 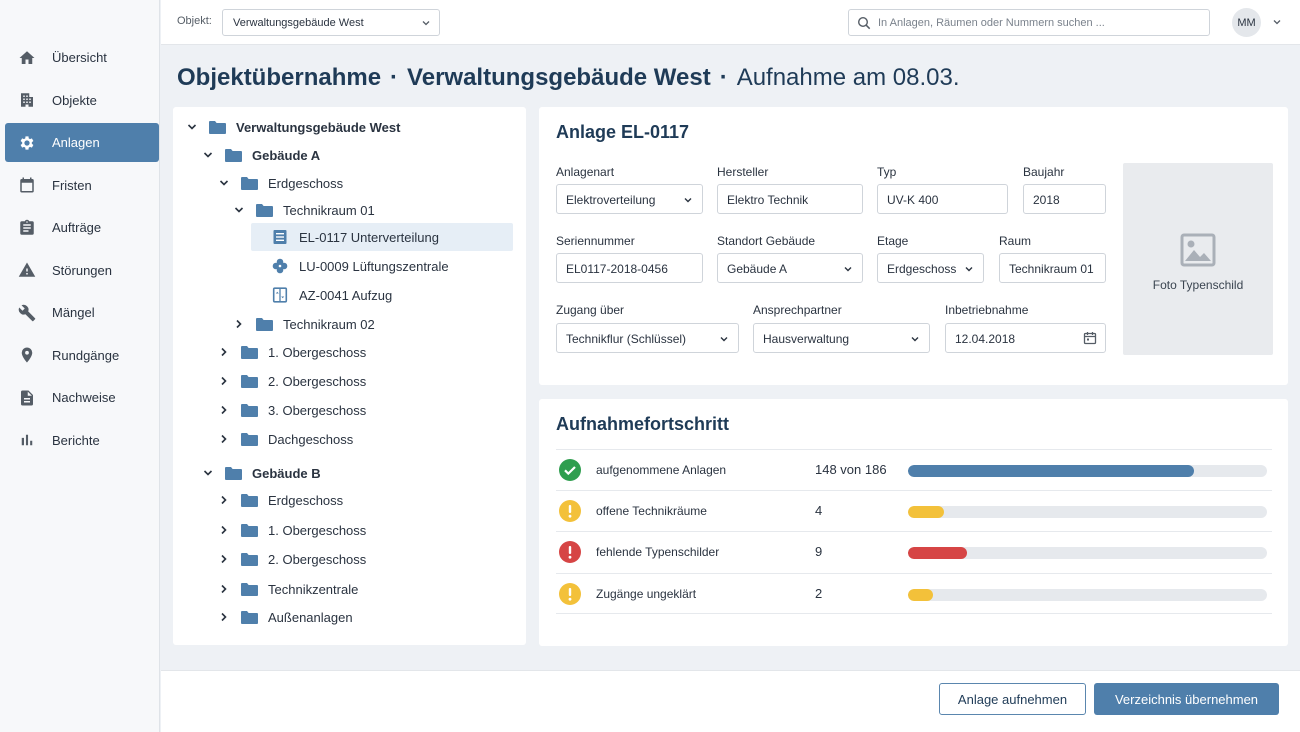 I want to click on typ-field: UV-K 400, so click(x=942, y=199).